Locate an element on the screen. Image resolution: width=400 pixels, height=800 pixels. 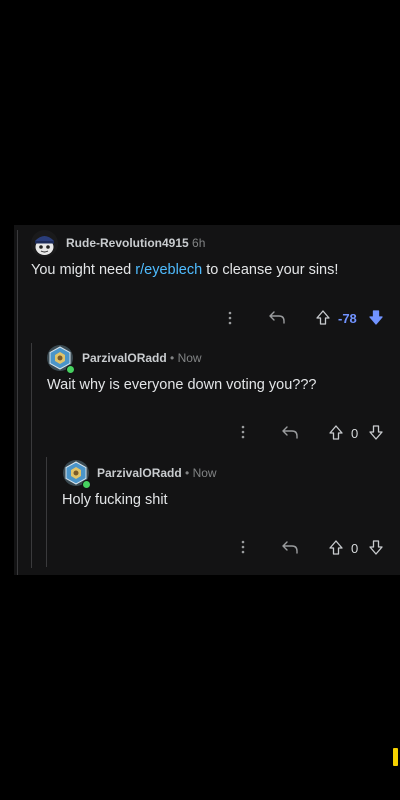
username: Rude-Revolution4915 is located at coordinates (127, 243).